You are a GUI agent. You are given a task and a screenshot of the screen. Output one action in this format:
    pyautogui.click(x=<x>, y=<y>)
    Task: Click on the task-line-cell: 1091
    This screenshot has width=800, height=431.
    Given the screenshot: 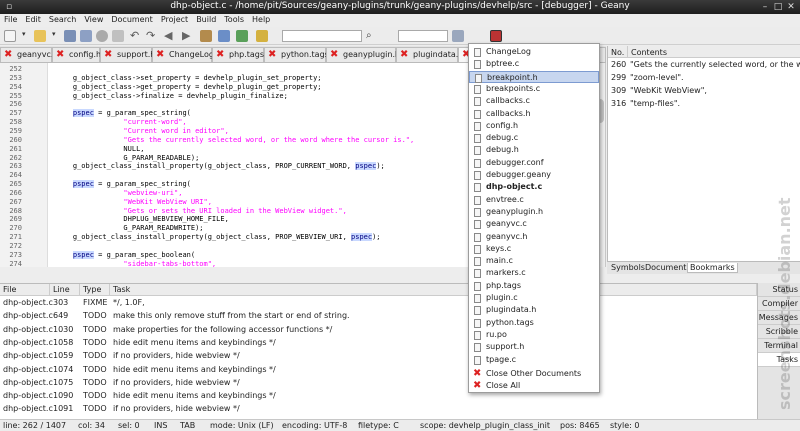 What is the action you would take?
    pyautogui.click(x=63, y=408)
    